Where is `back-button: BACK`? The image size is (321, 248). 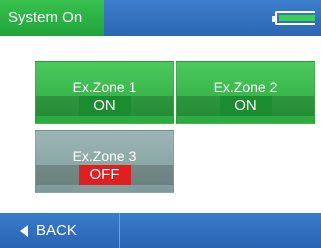
back-button: BACK is located at coordinates (60, 230).